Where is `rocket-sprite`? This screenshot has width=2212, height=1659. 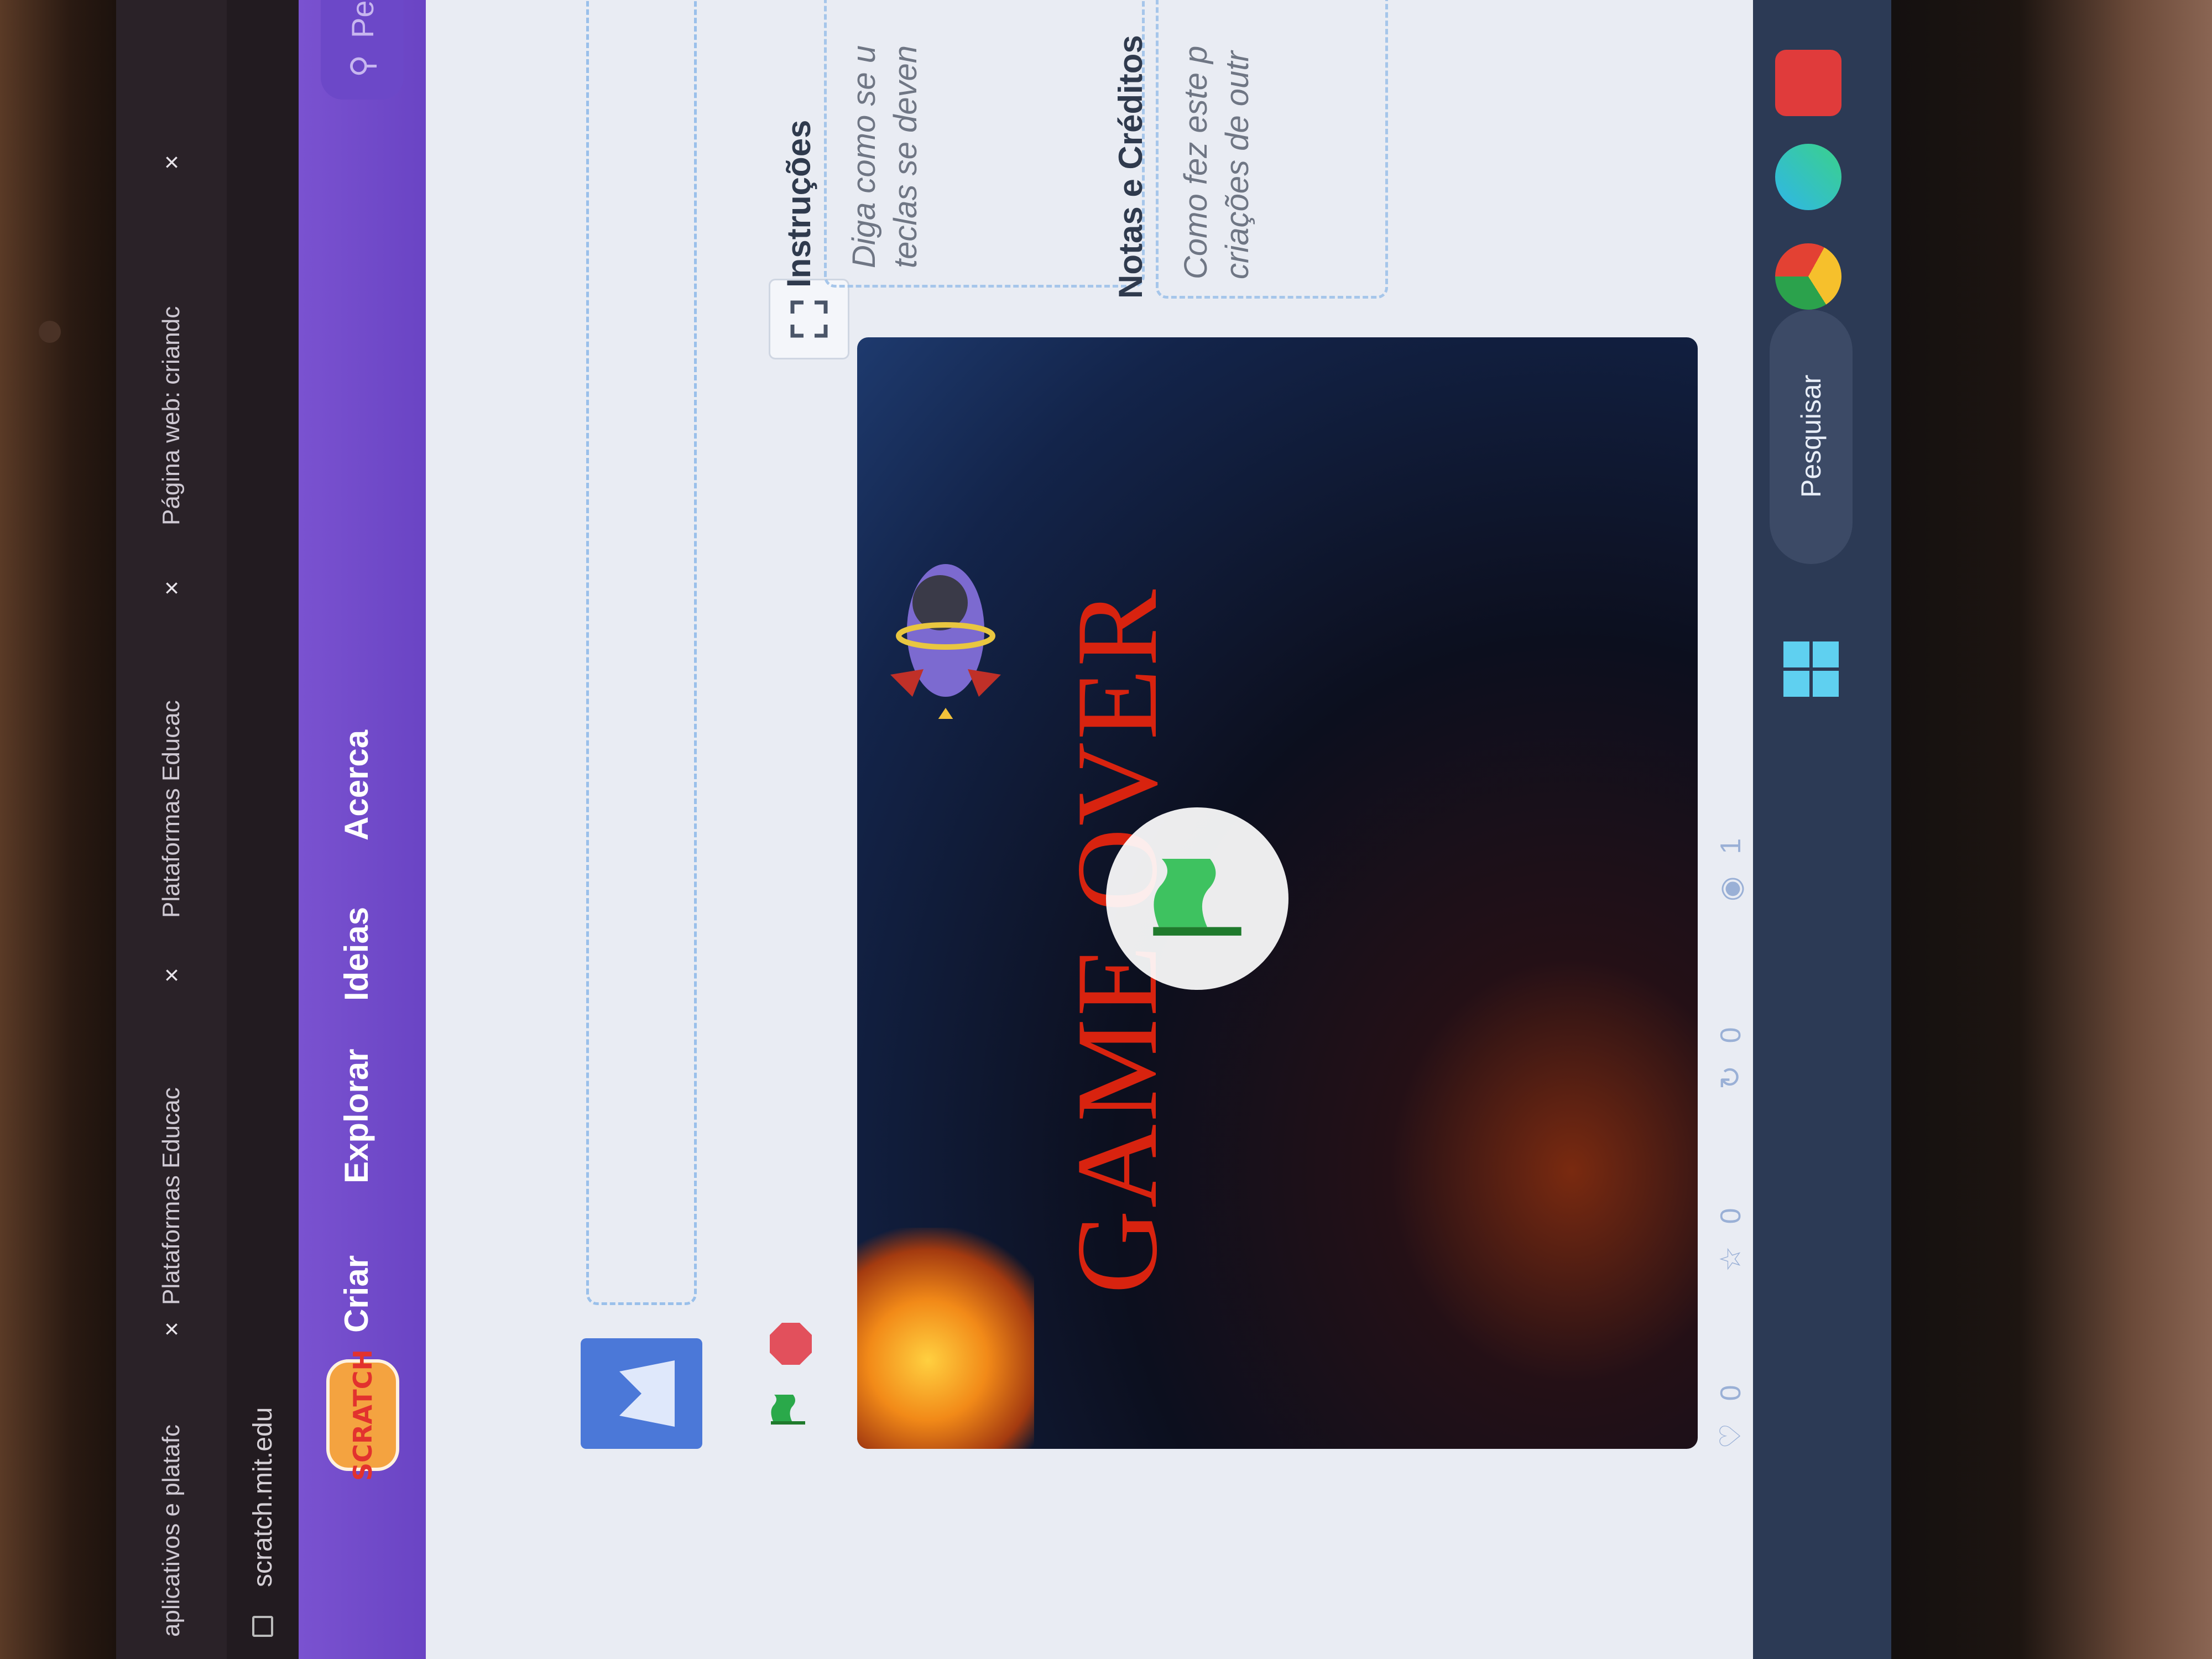 rocket-sprite is located at coordinates (946, 641).